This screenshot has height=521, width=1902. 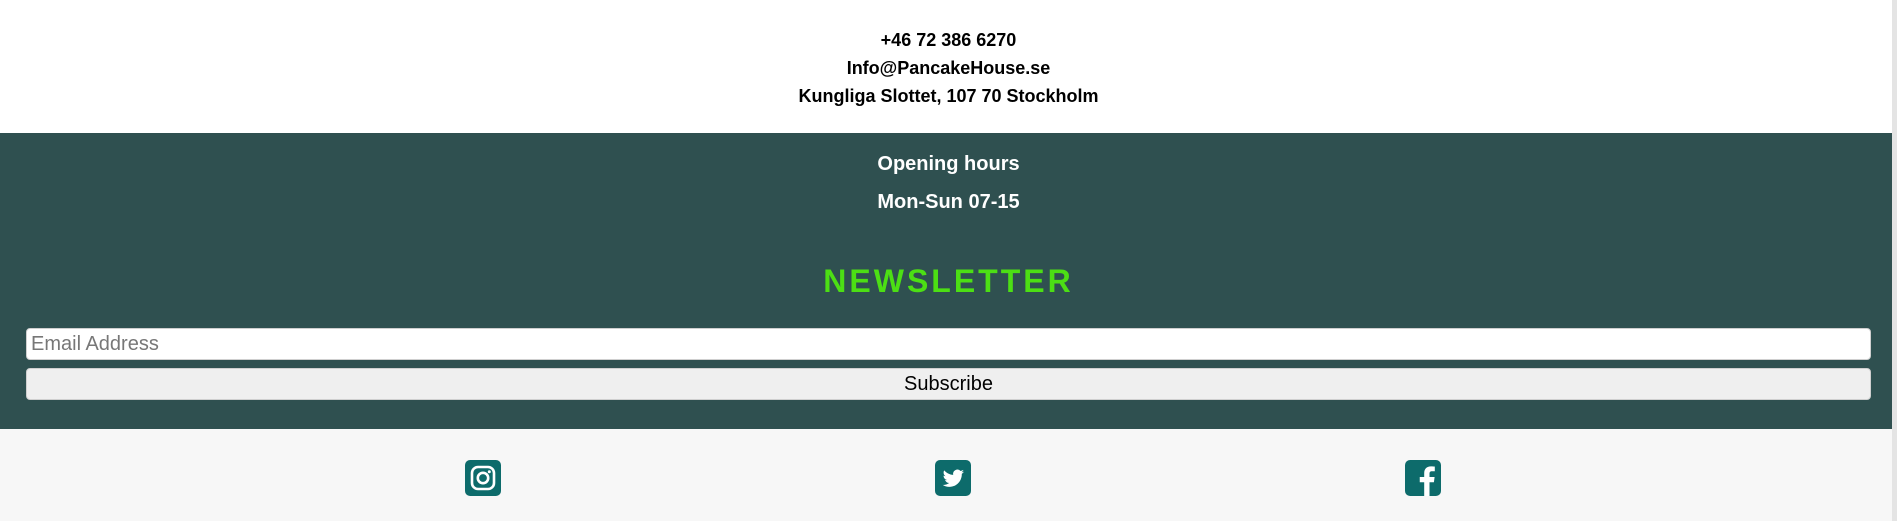 What do you see at coordinates (948, 344) in the screenshot?
I see `email-input` at bounding box center [948, 344].